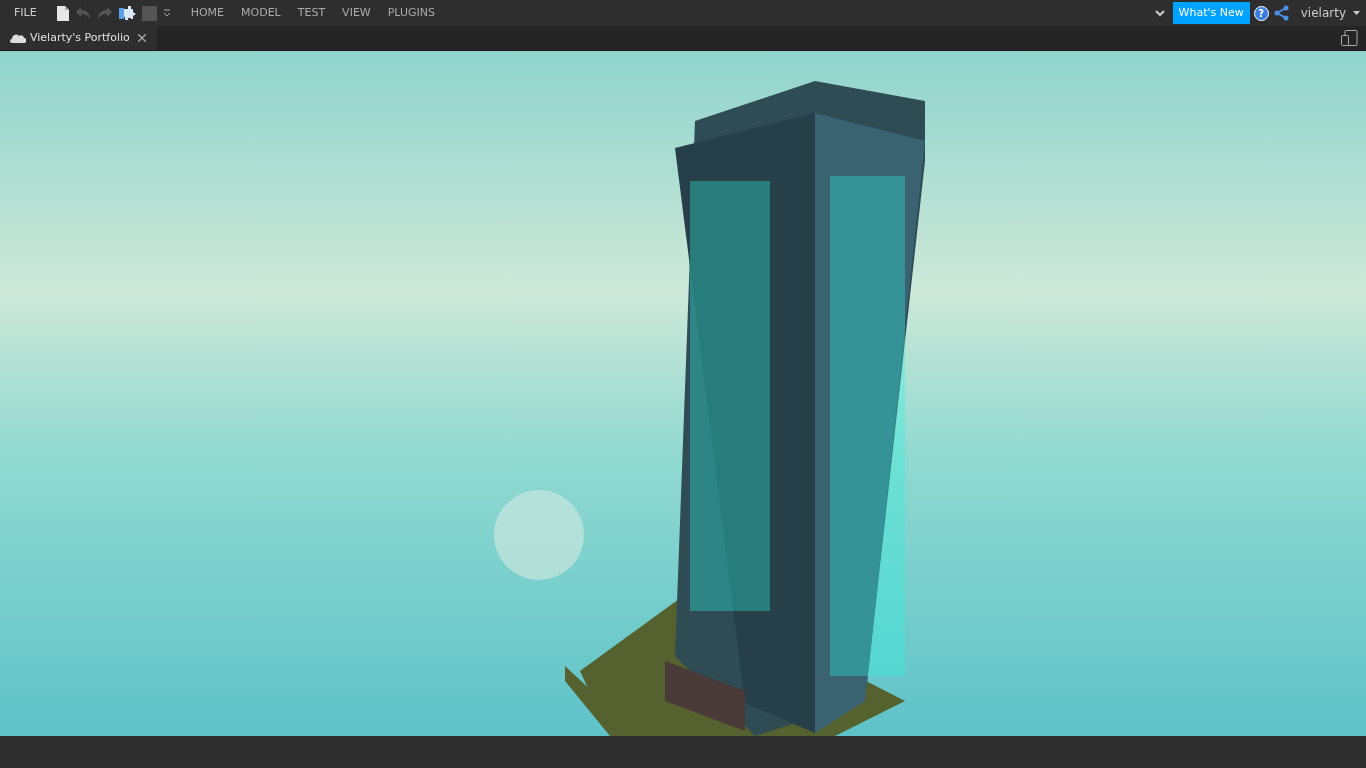 This screenshot has width=1366, height=768. I want to click on ribbon-tab: VIEW, so click(356, 13).